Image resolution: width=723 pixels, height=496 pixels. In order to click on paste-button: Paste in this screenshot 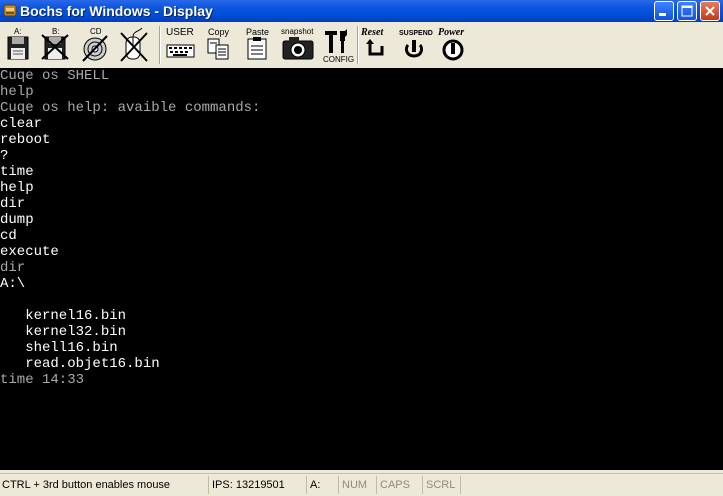, I will do `click(258, 45)`.